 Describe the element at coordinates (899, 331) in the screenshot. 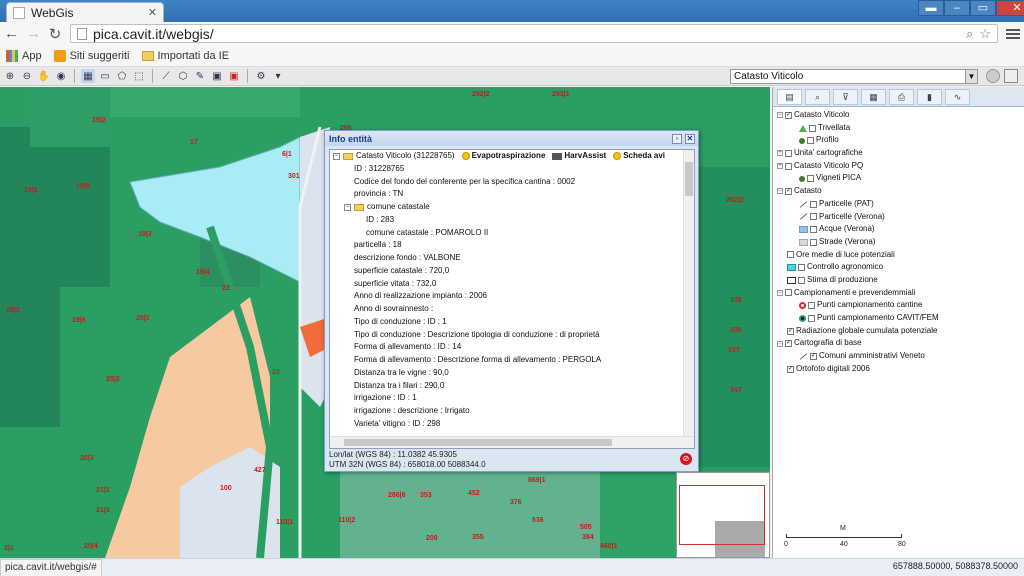

I see `layer-item: ✓ Radiazione globale cumulata potenziale` at that location.